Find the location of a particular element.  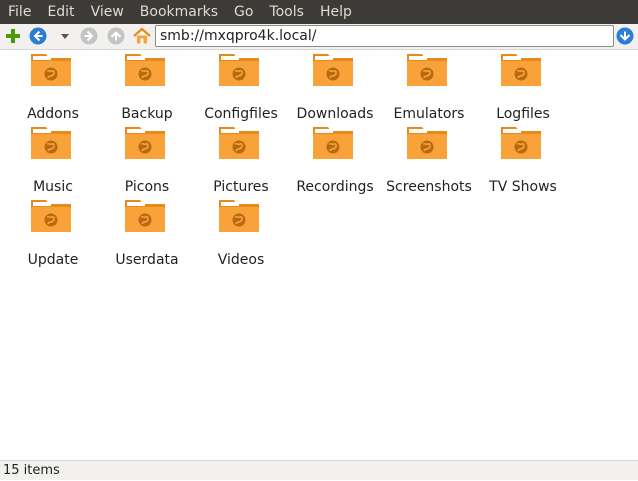

folder-item: Configfiles is located at coordinates (241, 86).